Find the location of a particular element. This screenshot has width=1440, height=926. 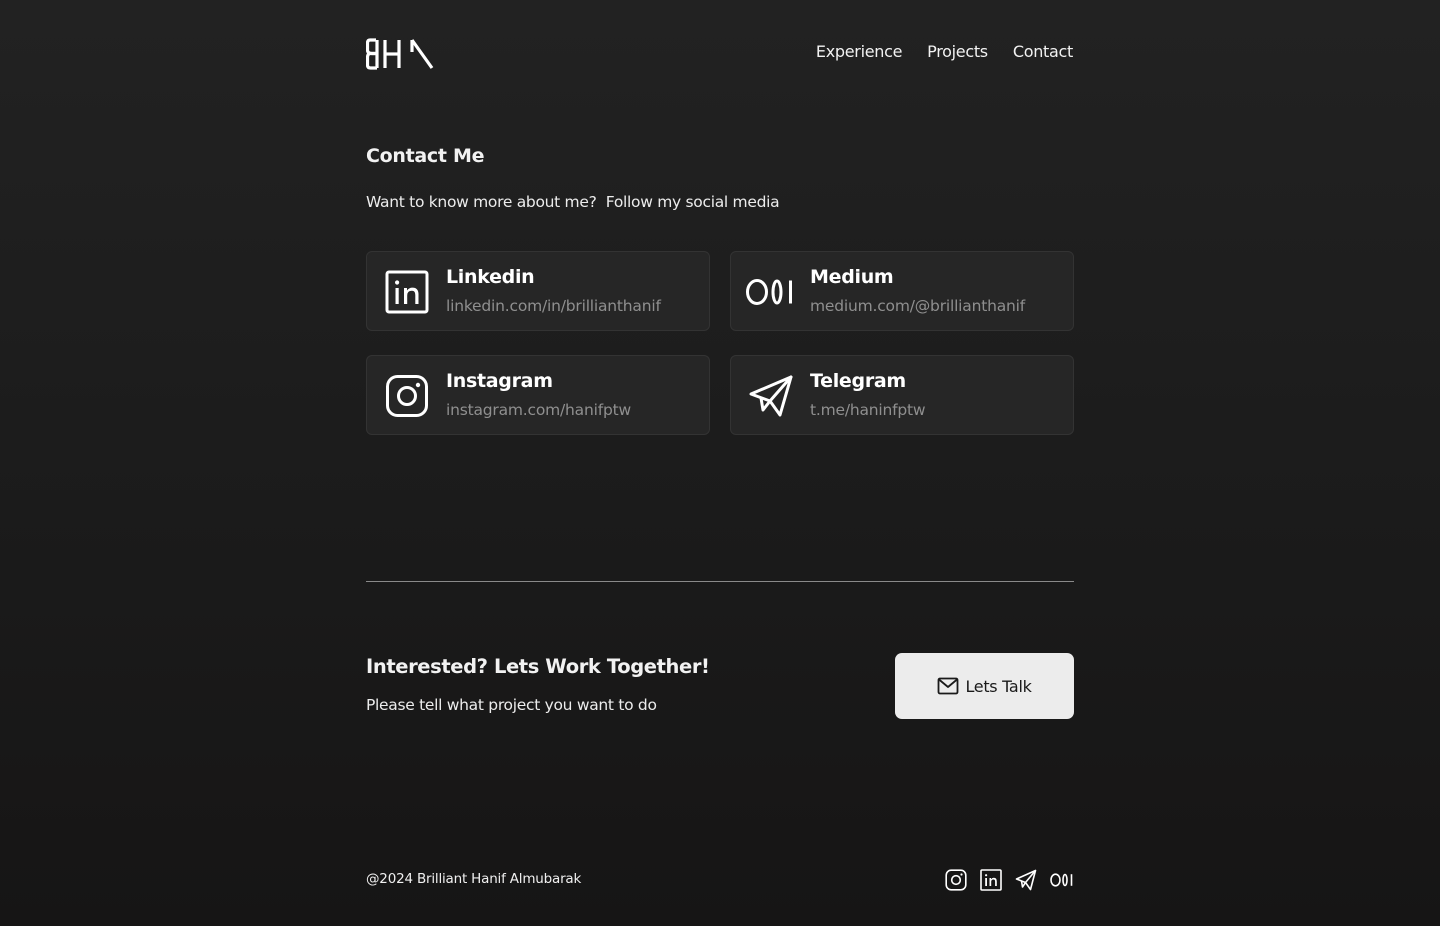

section-divider is located at coordinates (720, 581).